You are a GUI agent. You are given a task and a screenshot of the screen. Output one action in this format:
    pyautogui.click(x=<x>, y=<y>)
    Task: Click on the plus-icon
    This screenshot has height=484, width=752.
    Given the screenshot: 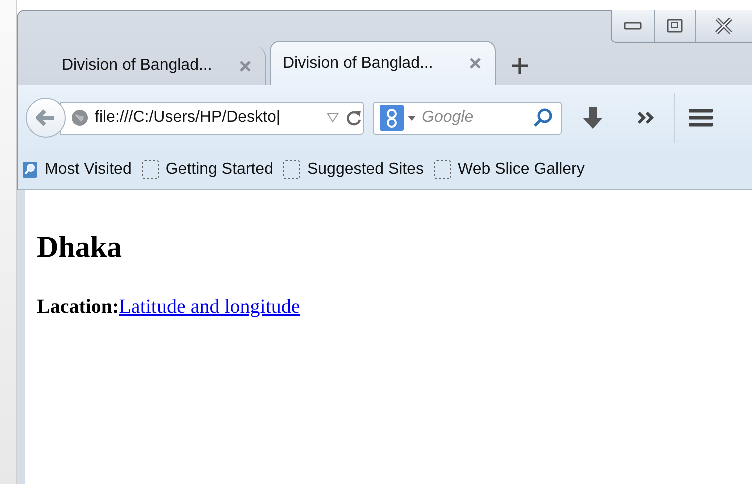 What is the action you would take?
    pyautogui.click(x=520, y=66)
    